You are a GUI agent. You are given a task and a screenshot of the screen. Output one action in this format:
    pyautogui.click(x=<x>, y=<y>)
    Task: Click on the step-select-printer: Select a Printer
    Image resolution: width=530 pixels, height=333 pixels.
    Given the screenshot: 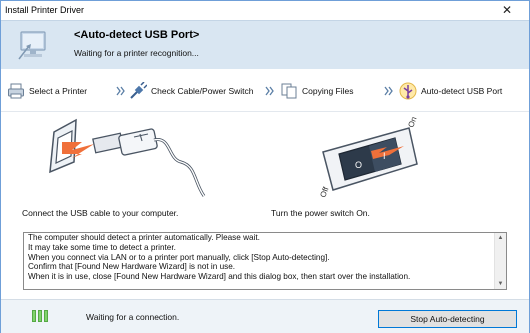 What is the action you would take?
    pyautogui.click(x=47, y=91)
    